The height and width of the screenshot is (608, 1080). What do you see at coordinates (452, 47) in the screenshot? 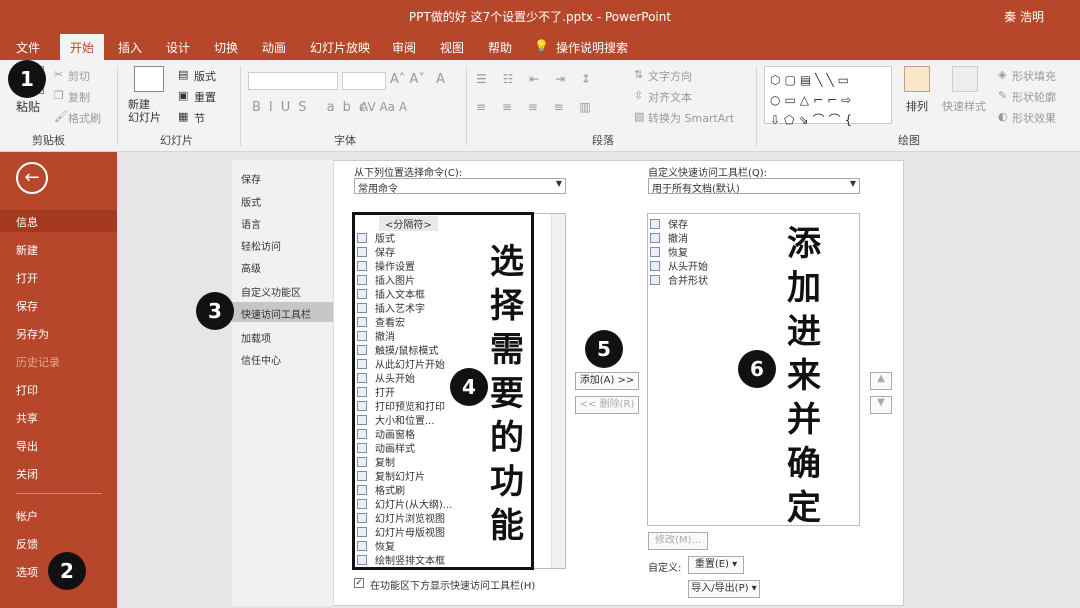
I see `tab-view: 视图` at bounding box center [452, 47].